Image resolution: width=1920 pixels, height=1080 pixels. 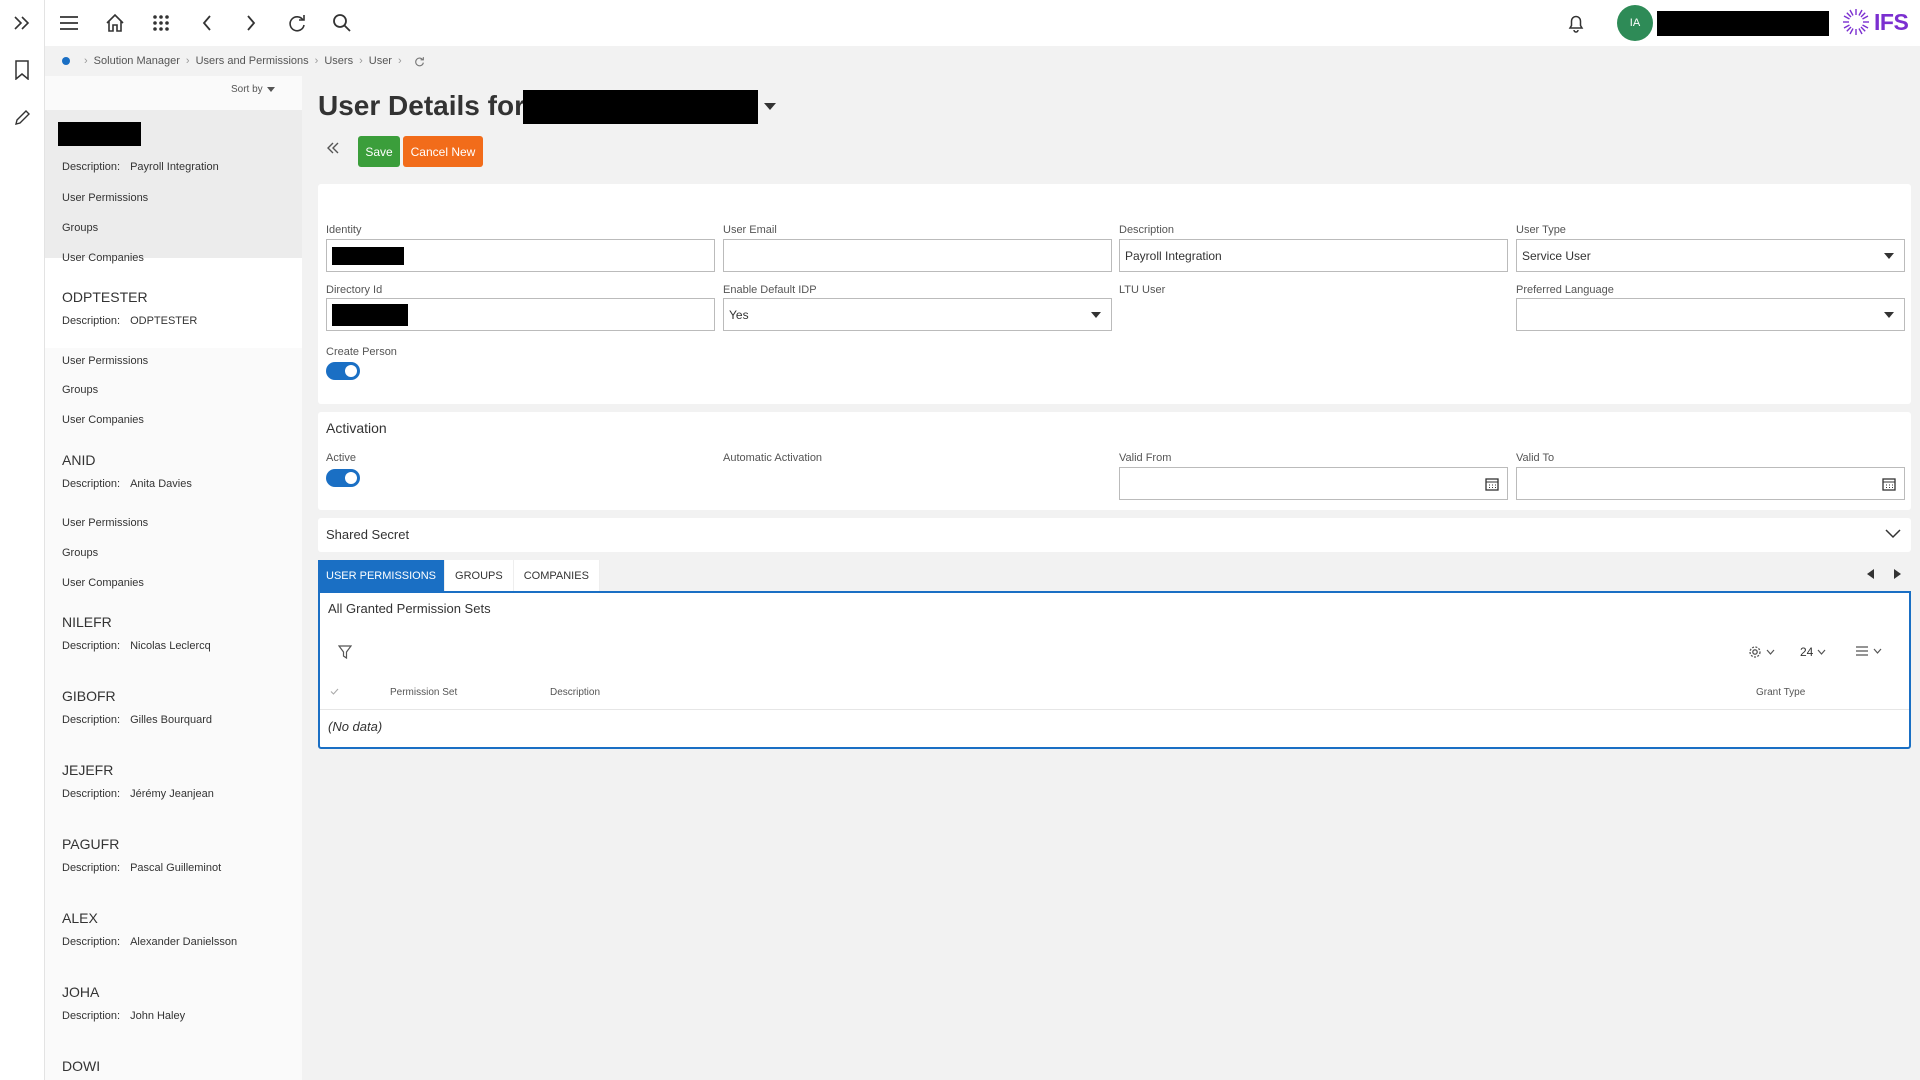 I want to click on description-field: Payroll Integration, so click(x=1313, y=255).